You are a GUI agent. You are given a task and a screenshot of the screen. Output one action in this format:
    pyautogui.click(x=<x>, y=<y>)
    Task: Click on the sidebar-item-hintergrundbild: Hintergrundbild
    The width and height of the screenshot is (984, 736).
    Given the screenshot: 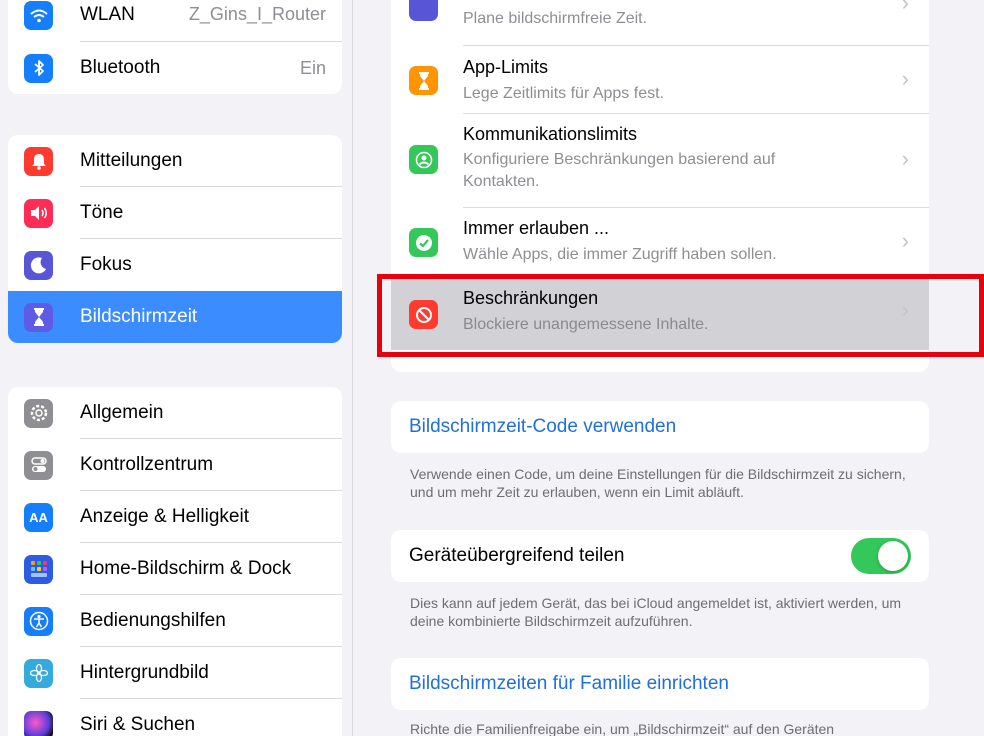 What is the action you would take?
    pyautogui.click(x=175, y=673)
    